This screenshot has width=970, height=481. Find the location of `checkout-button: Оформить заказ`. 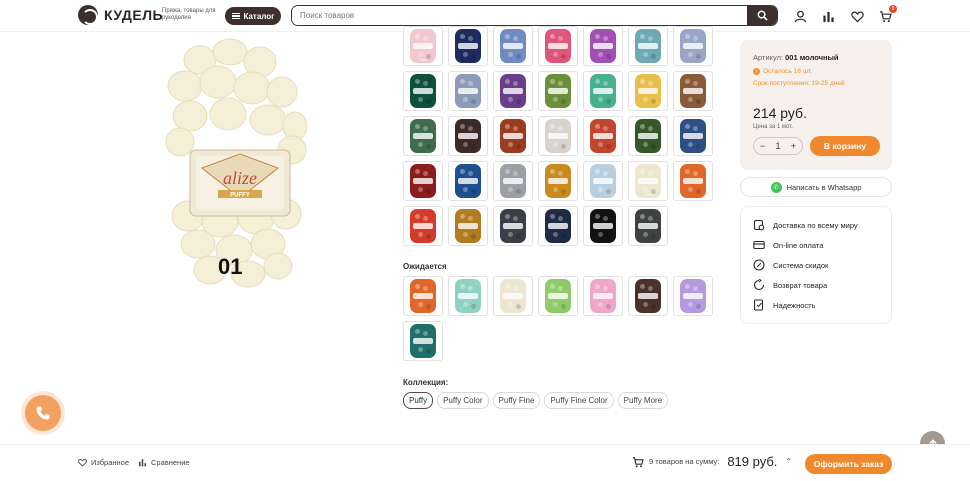

checkout-button: Оформить заказ is located at coordinates (848, 464).